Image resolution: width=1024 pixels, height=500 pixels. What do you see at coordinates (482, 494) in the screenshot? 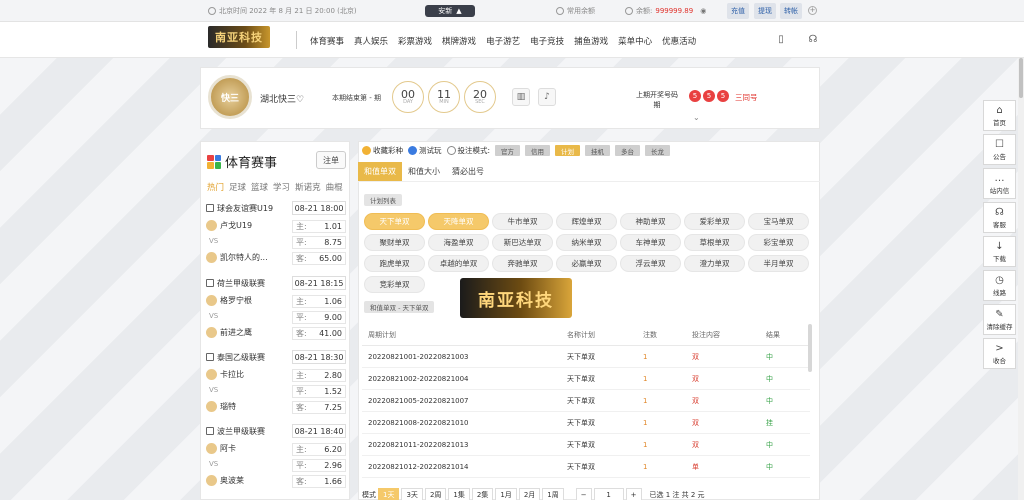
I see `period-button: 2集` at bounding box center [482, 494].